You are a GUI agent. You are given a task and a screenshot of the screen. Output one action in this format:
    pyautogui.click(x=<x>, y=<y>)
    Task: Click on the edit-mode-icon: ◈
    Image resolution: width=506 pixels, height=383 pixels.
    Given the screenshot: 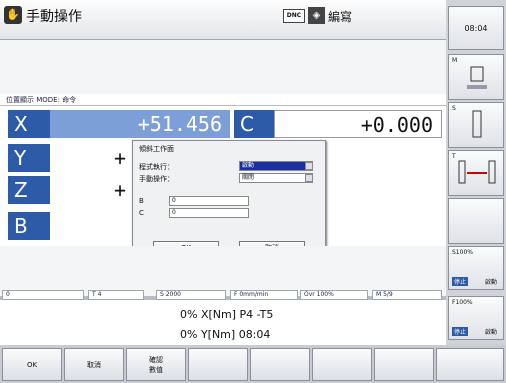 What is the action you would take?
    pyautogui.click(x=316, y=15)
    